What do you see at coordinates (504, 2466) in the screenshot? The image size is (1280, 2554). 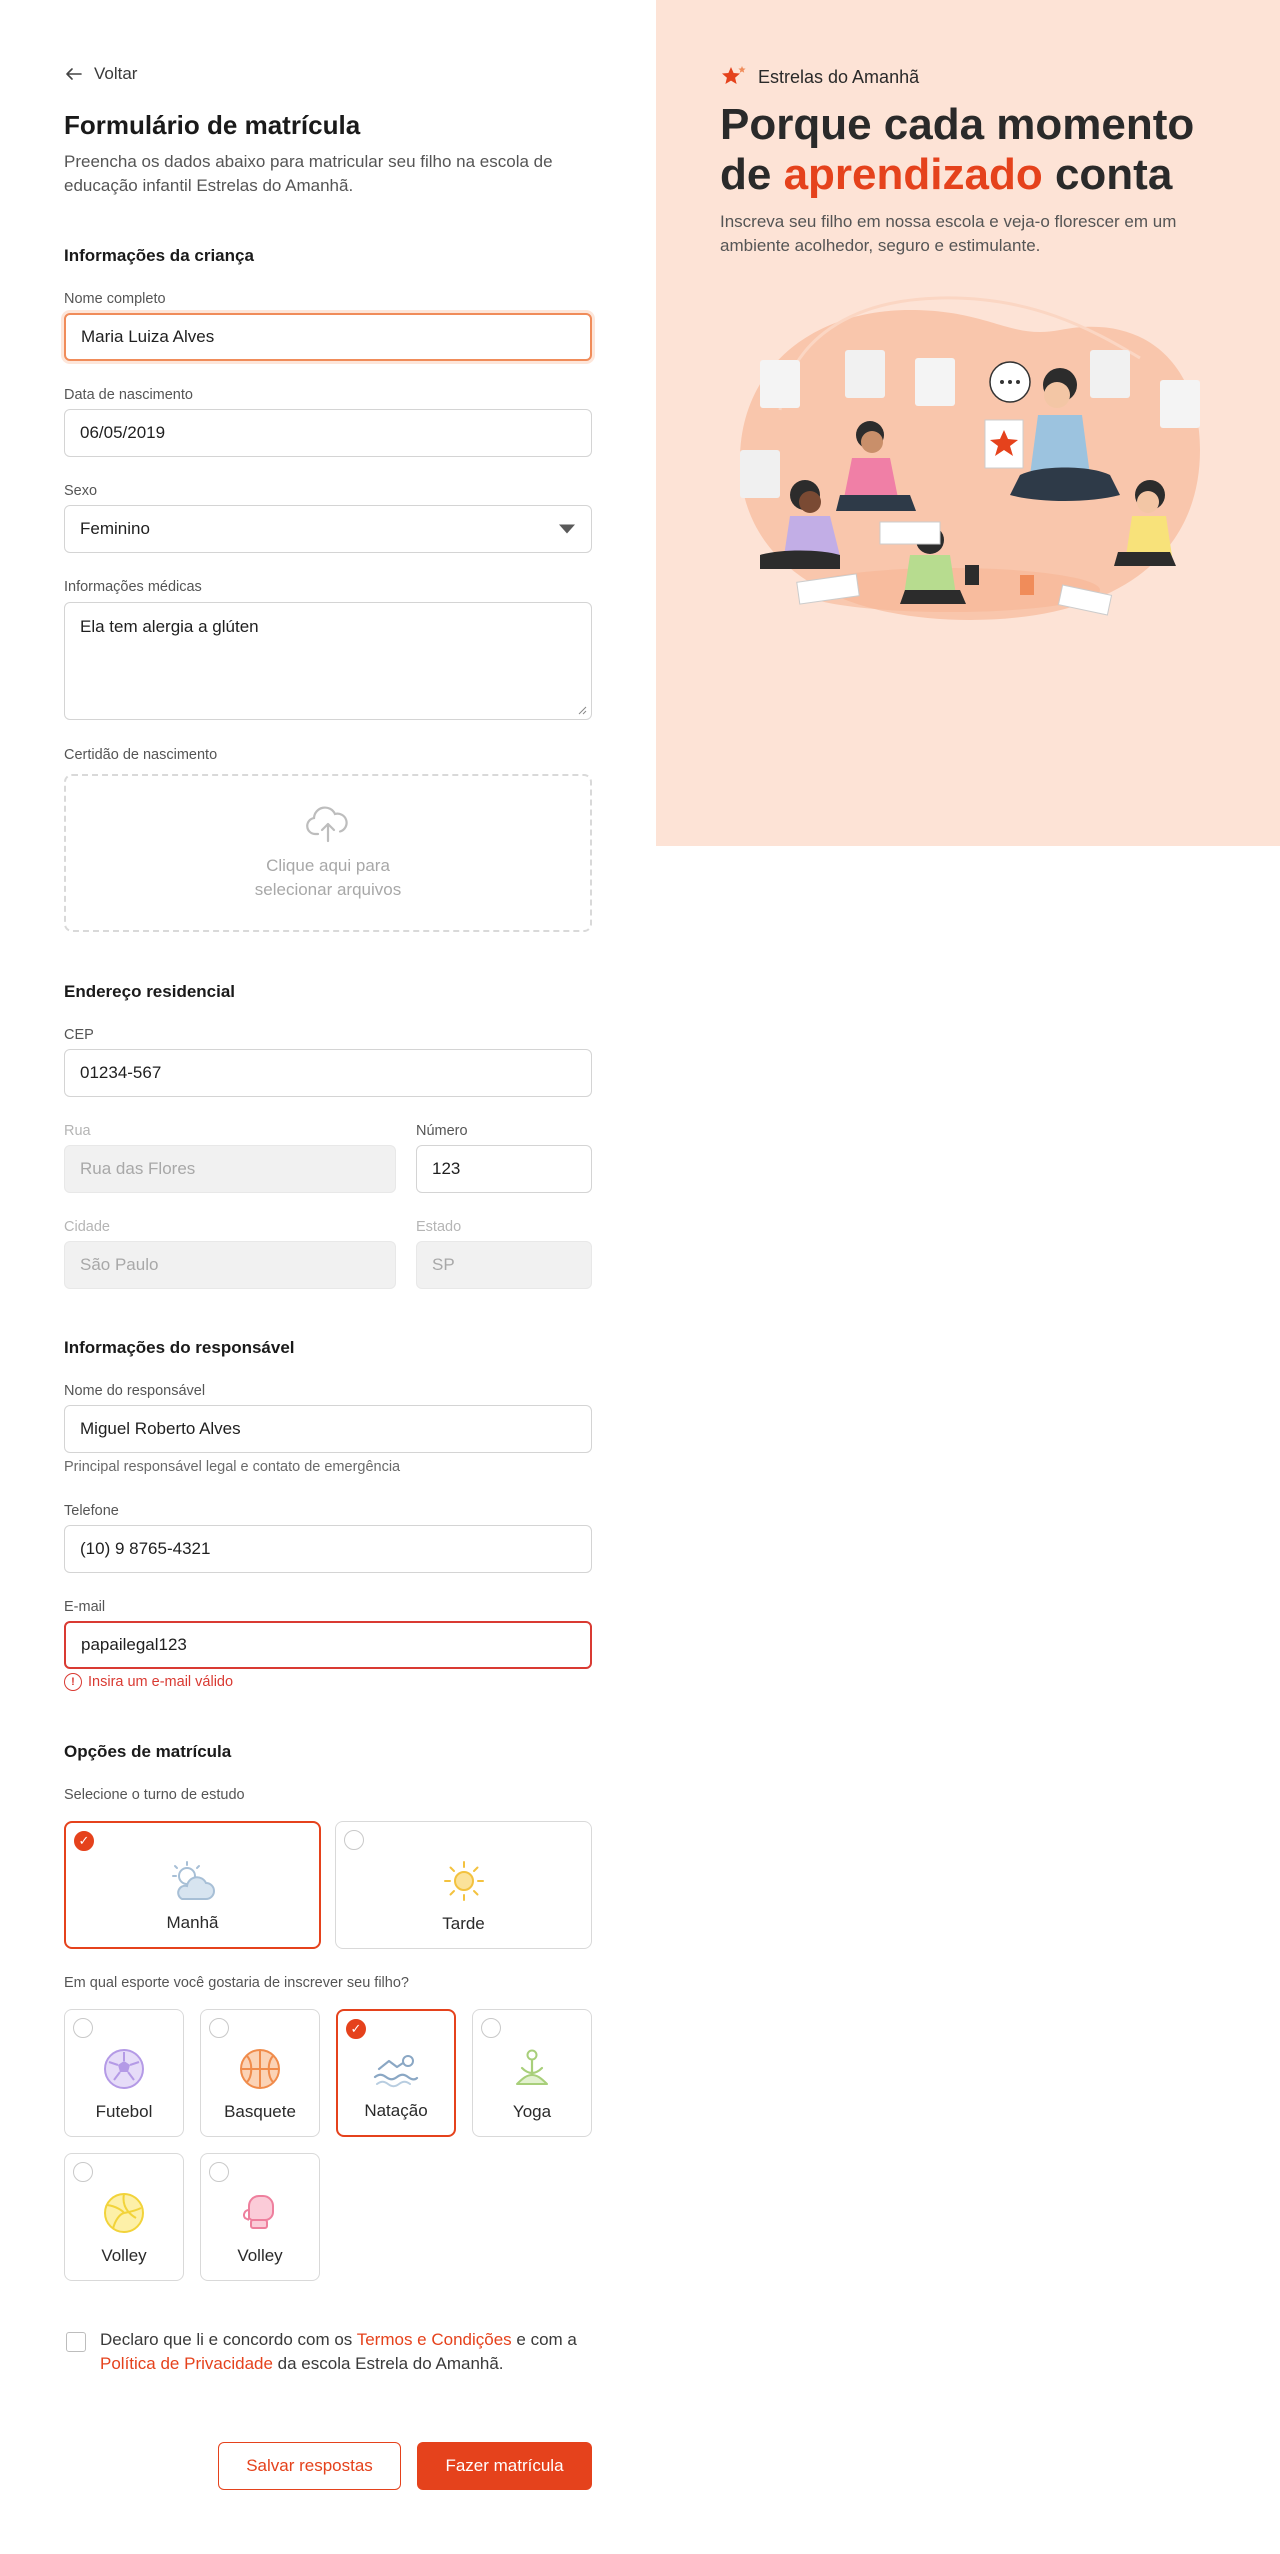 I see `submit-enrollment-button: Fazer matrícula` at bounding box center [504, 2466].